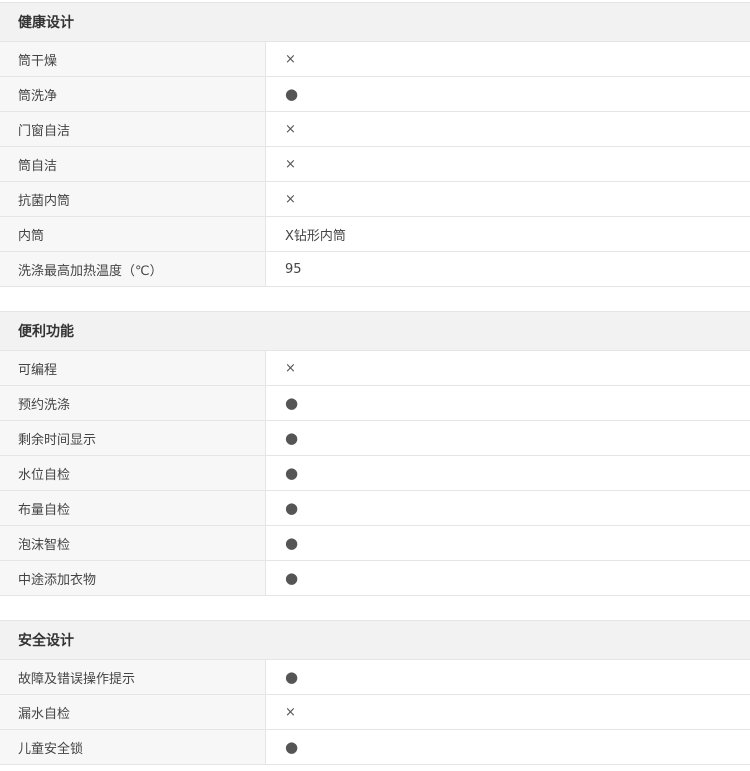  I want to click on table-row: 中途添加衣物 ●, so click(375, 578).